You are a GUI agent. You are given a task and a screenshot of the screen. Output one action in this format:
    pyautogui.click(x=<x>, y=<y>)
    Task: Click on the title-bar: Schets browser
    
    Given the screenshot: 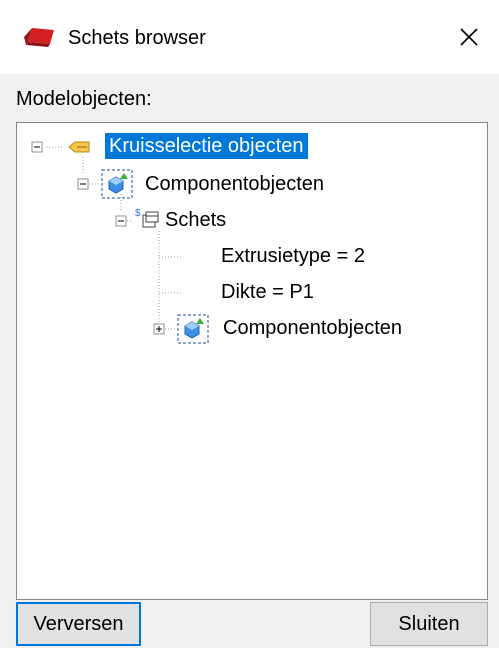 What is the action you would take?
    pyautogui.click(x=249, y=37)
    